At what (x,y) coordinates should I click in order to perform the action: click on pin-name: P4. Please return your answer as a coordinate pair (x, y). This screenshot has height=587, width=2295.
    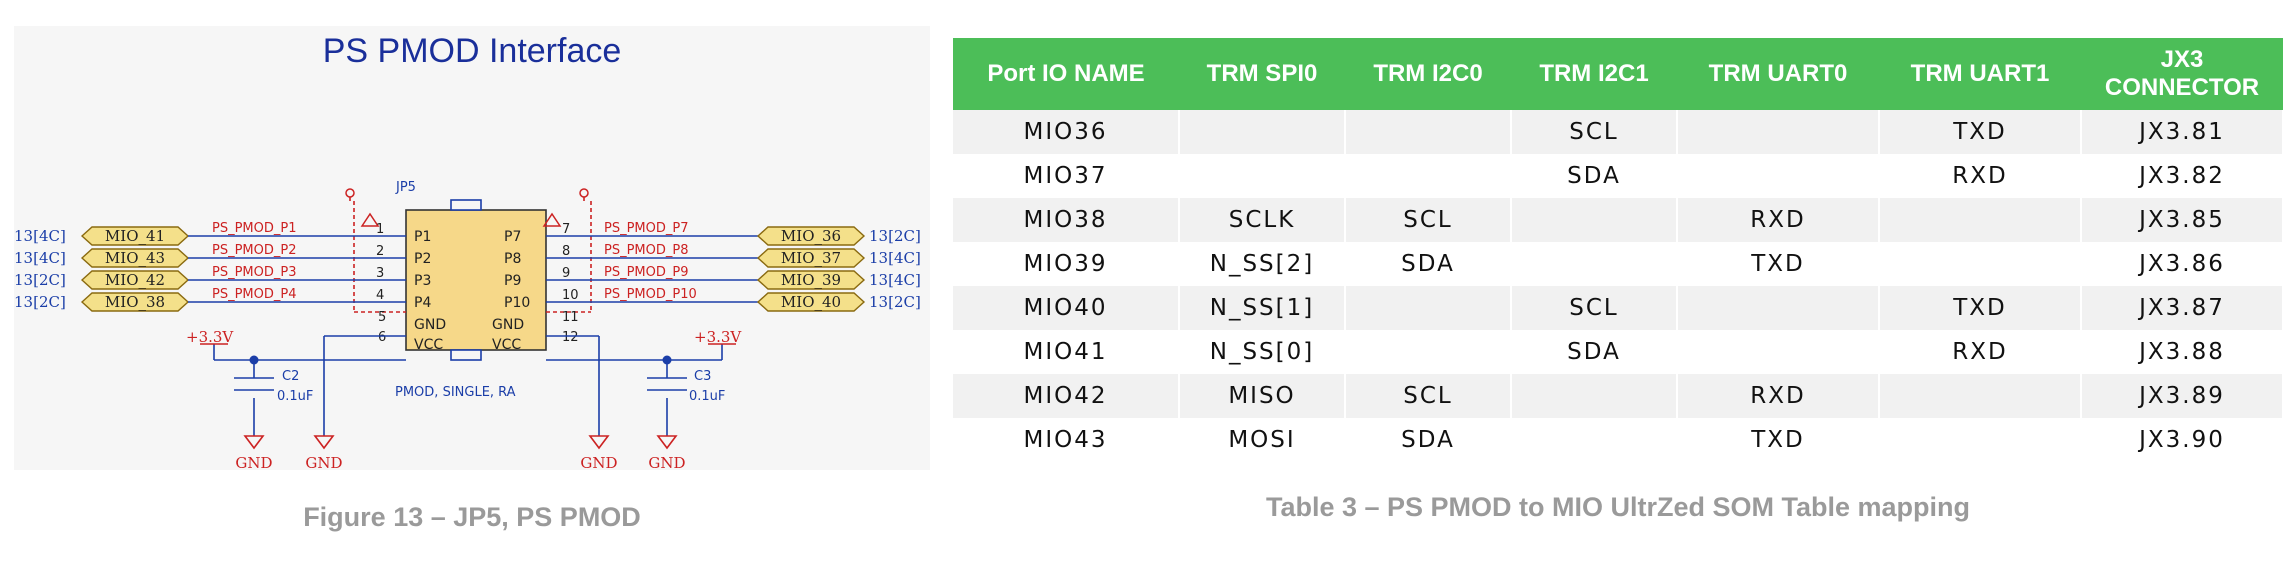
    Looking at the image, I should click on (422, 303).